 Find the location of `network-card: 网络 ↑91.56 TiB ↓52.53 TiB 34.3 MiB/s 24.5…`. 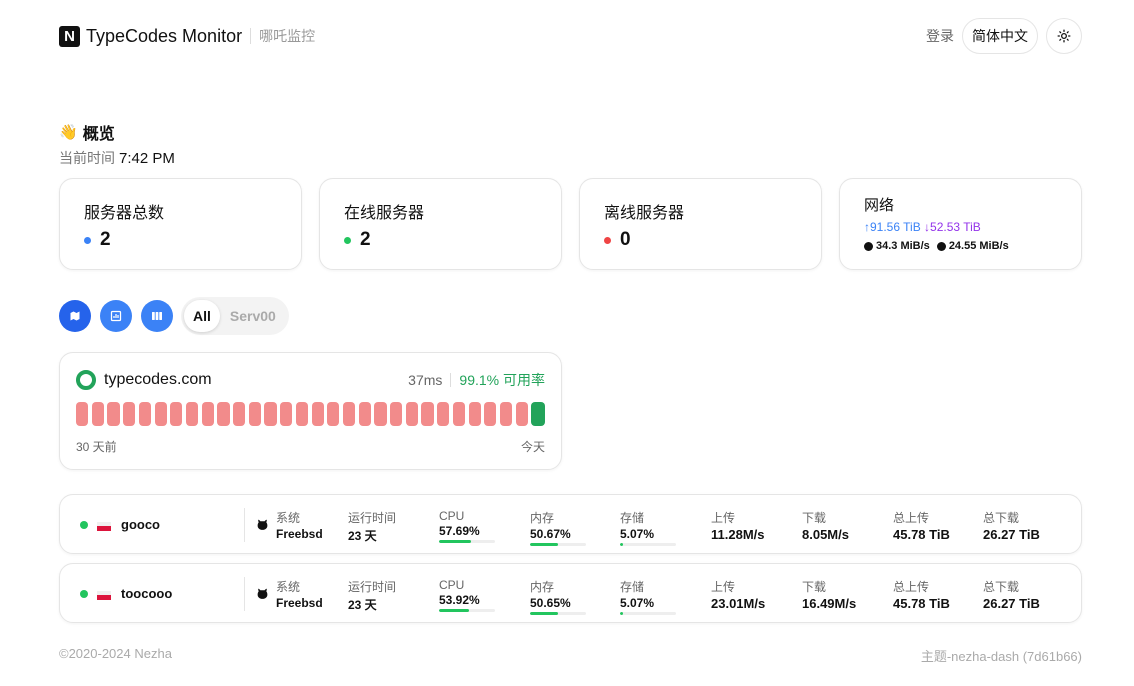

network-card: 网络 ↑91.56 TiB ↓52.53 TiB 34.3 MiB/s 24.5… is located at coordinates (960, 224).